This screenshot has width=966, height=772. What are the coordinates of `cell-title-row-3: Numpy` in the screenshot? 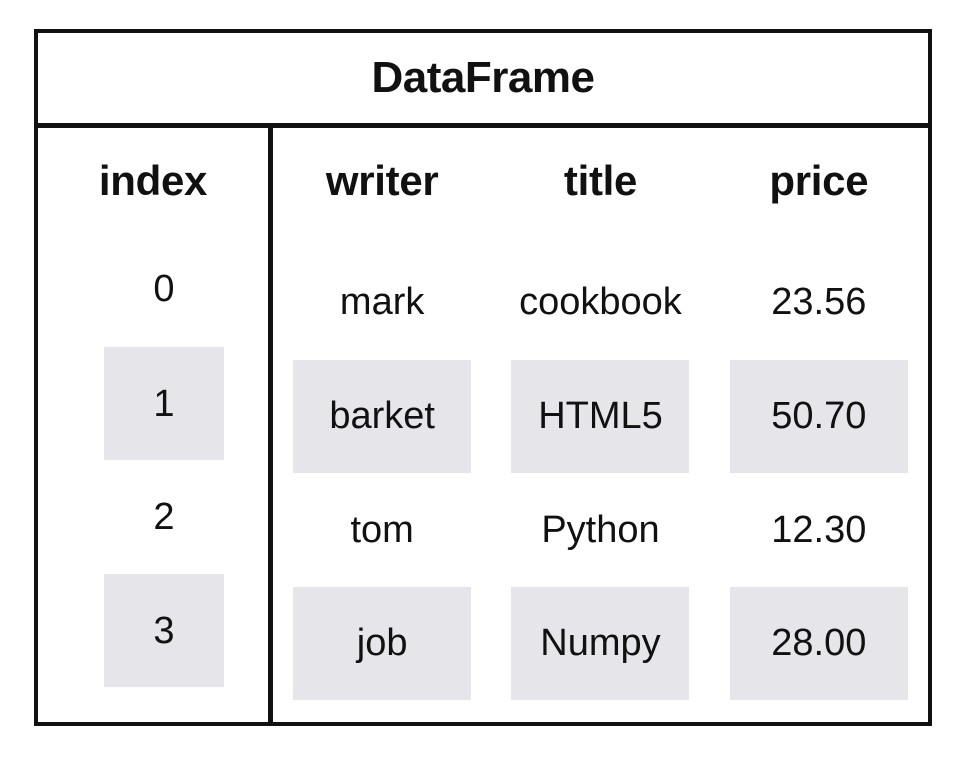 It's located at (600, 643).